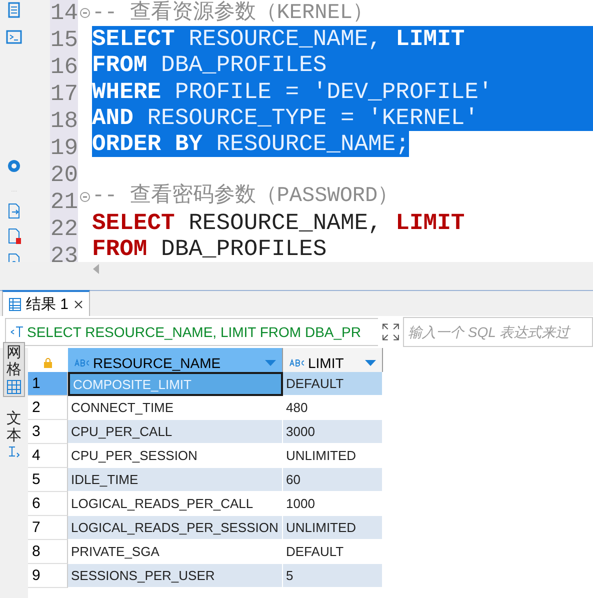 Image resolution: width=593 pixels, height=598 pixels. Describe the element at coordinates (333, 480) in the screenshot. I see `table-cell: 60` at that location.